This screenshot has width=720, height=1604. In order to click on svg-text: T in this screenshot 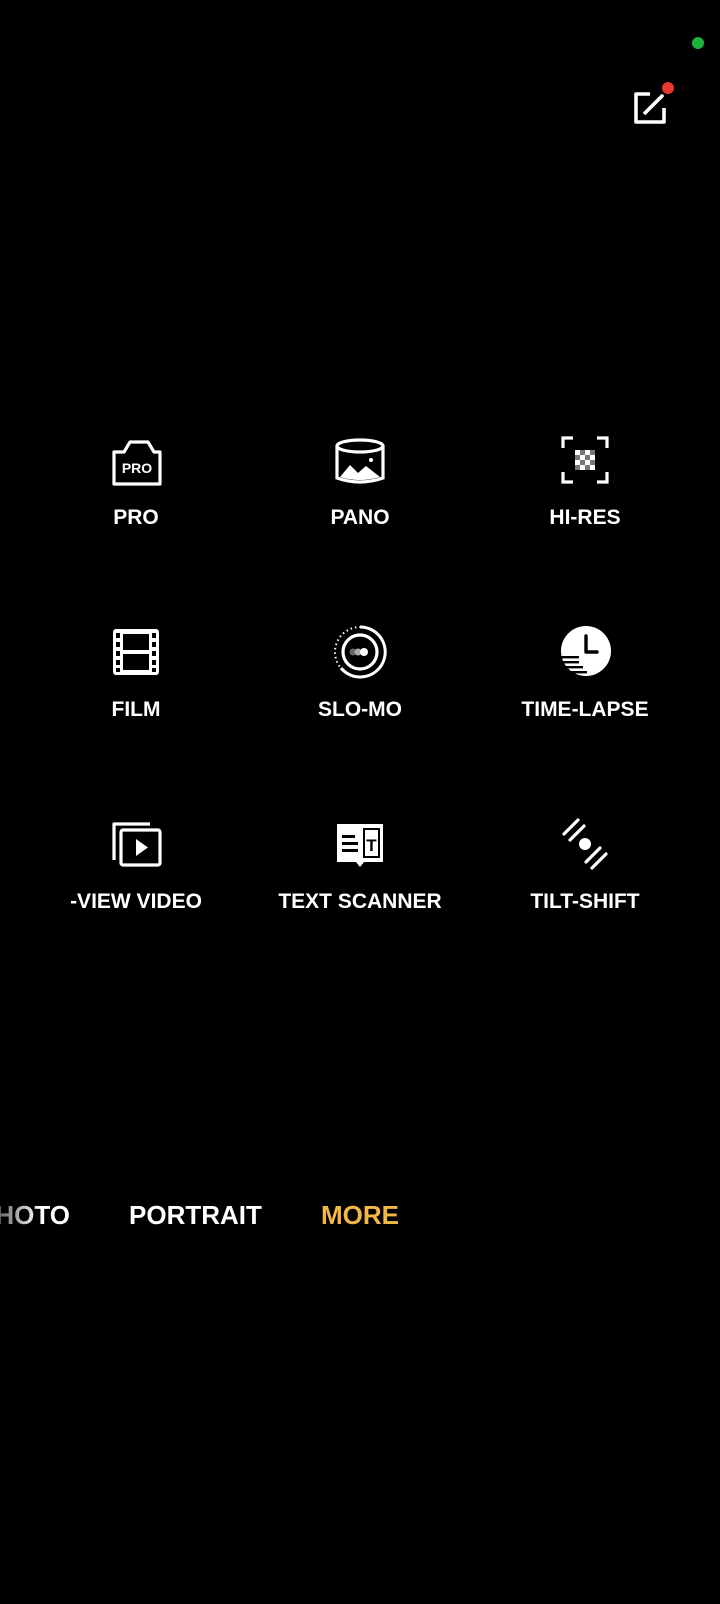, I will do `click(371, 845)`.